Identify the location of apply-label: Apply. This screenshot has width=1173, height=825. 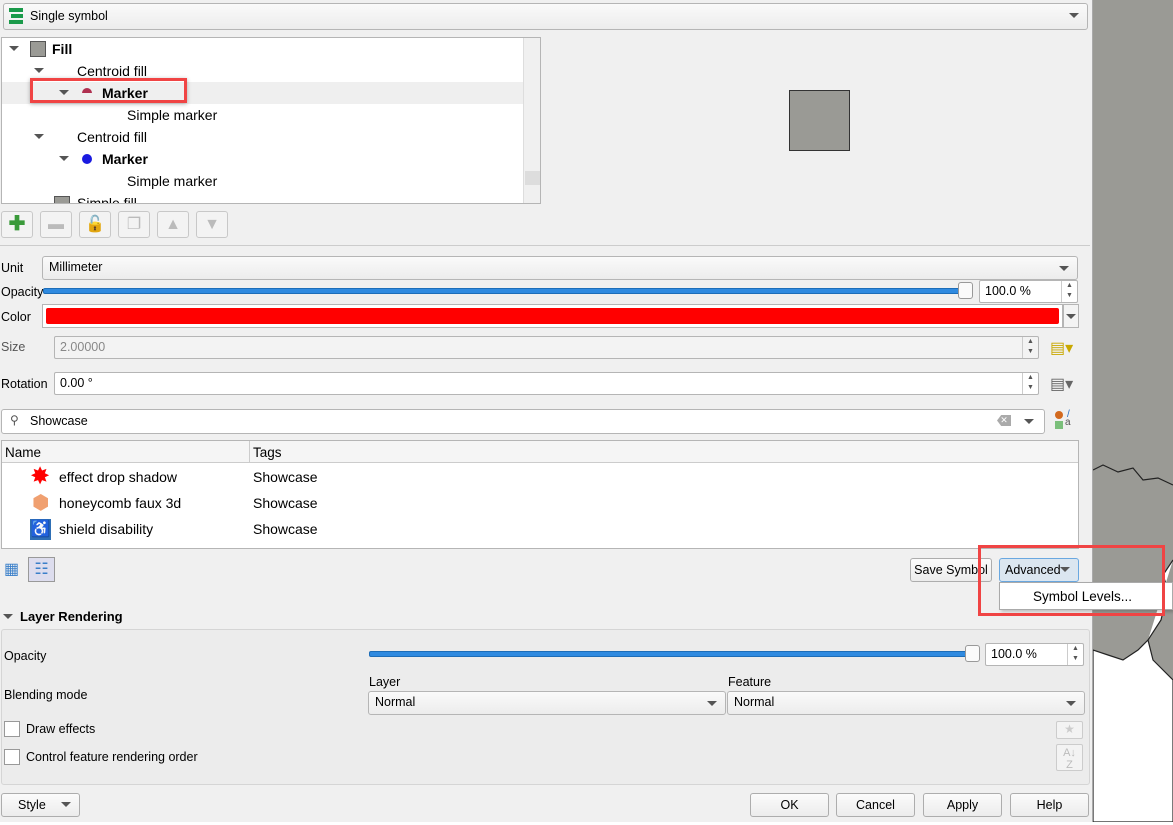
(962, 805).